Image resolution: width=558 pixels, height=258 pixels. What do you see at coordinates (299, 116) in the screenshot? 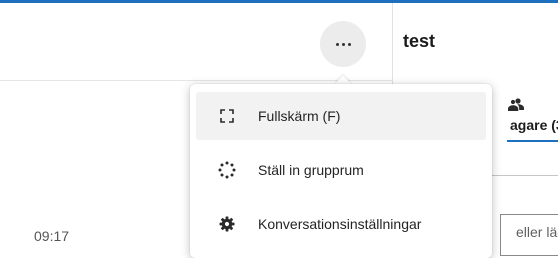
I see `menu-item-label: Fullskärm (F)` at bounding box center [299, 116].